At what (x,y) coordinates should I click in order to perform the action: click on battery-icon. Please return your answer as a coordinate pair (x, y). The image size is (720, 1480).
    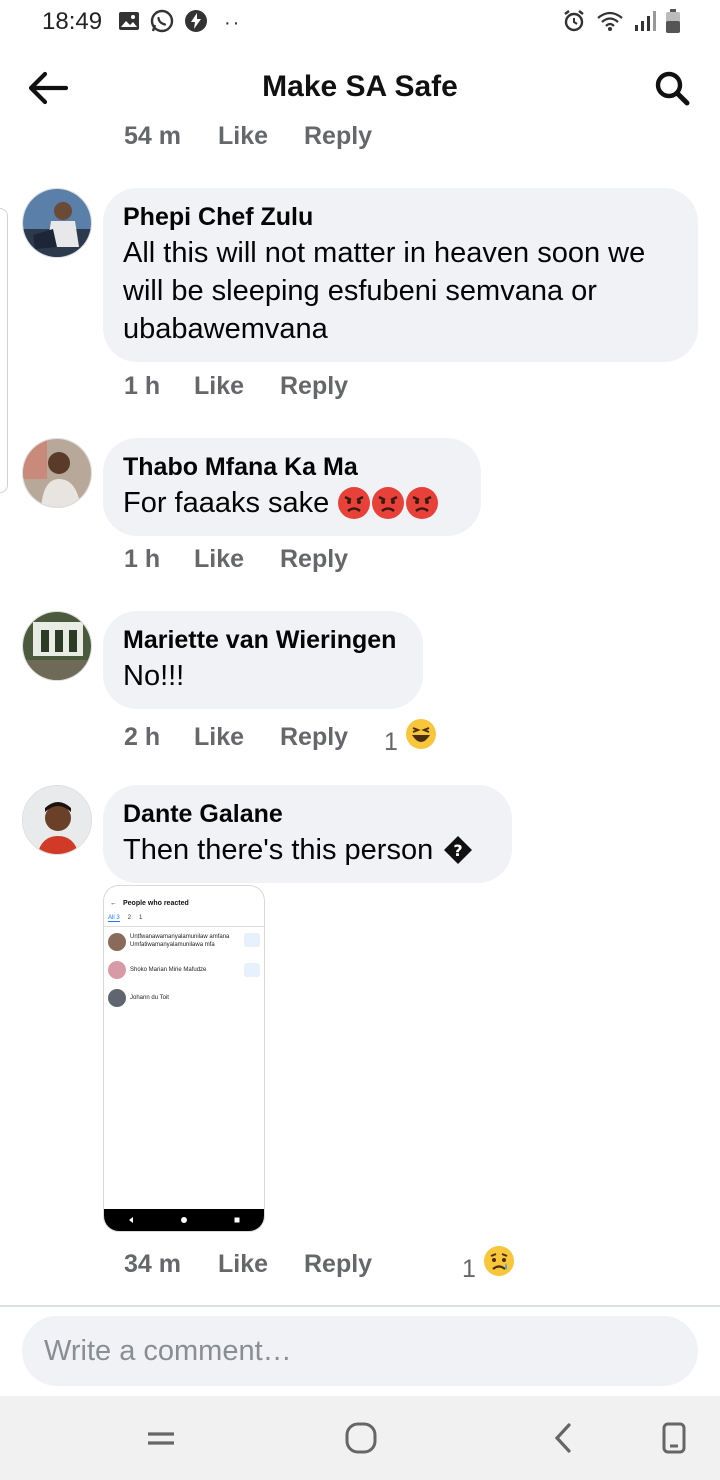
    Looking at the image, I should click on (673, 23).